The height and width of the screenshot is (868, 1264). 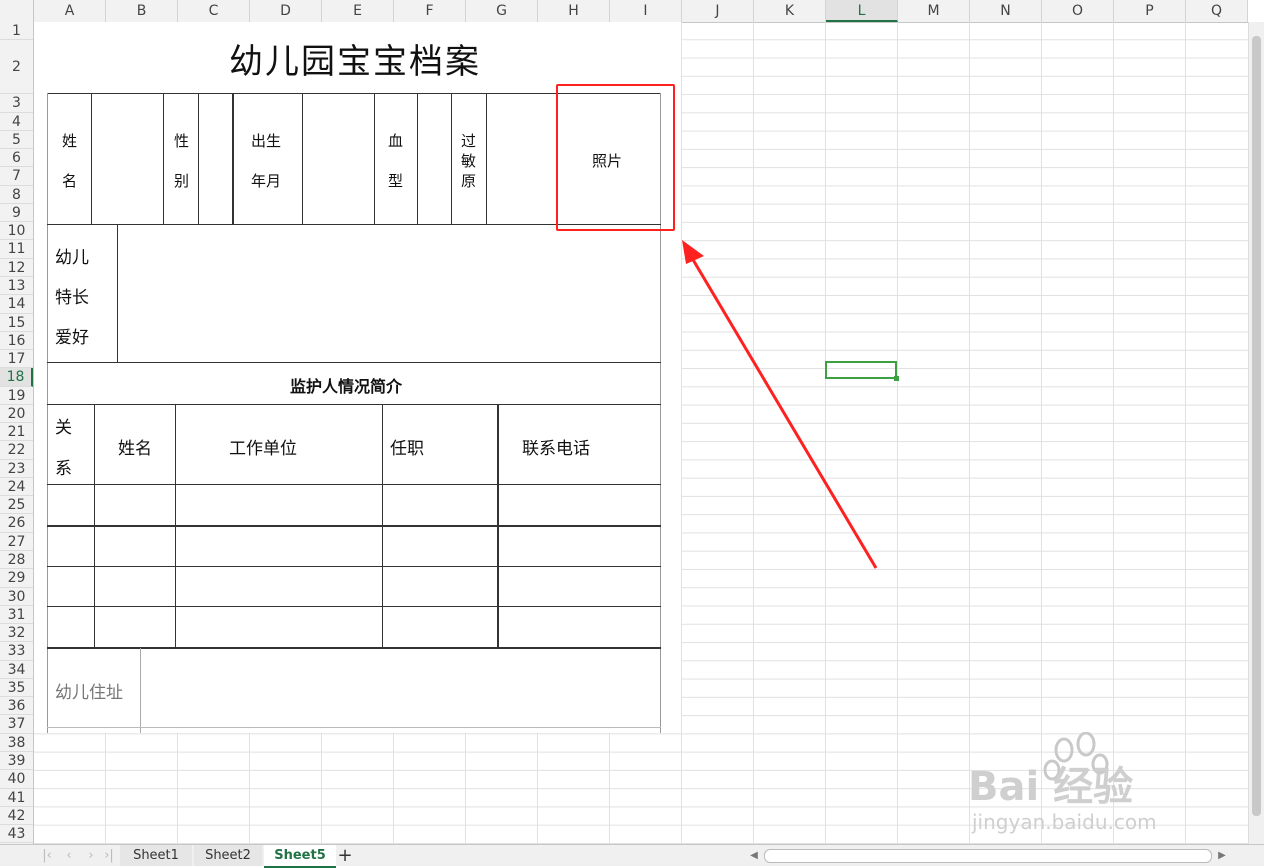 I want to click on add-sheet-button: +, so click(x=345, y=855).